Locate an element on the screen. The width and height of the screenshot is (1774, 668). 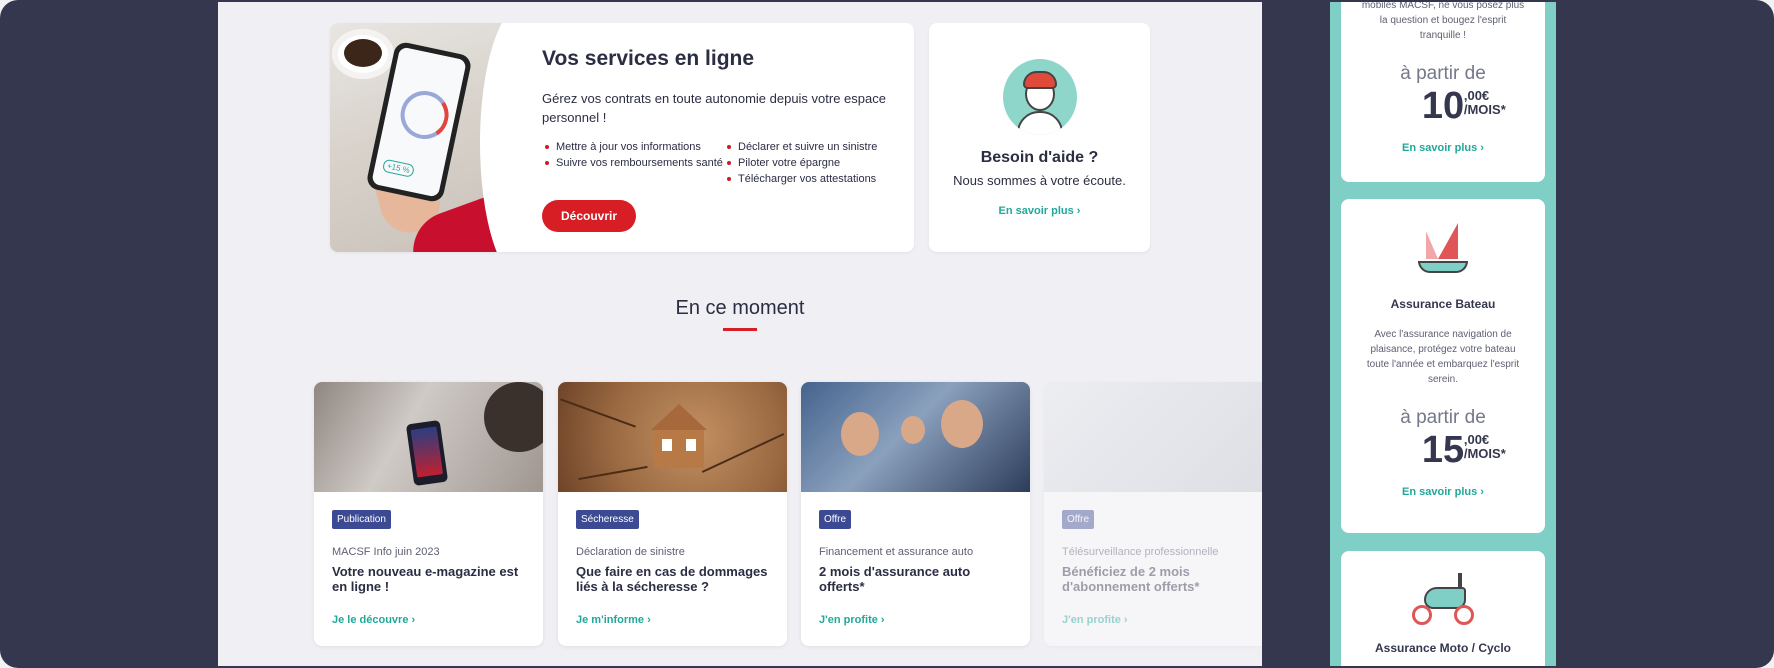
news-category: Télésurveillance professionnelle is located at coordinates (1140, 552).